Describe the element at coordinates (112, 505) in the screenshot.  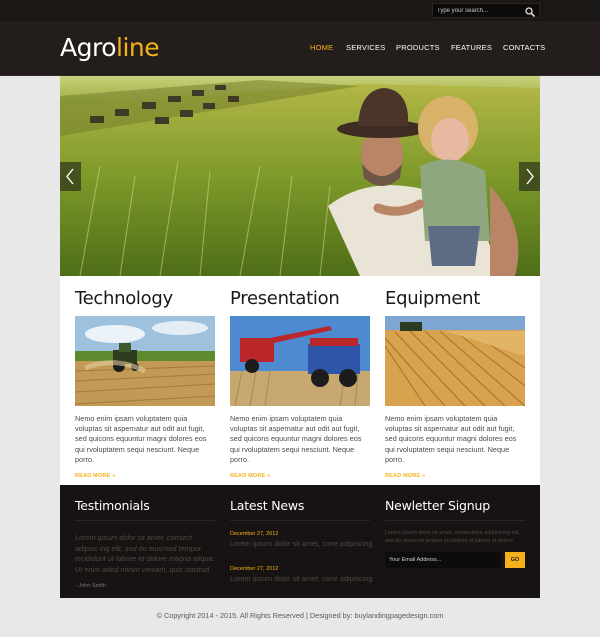
I see `testimonials-title: Testimonials` at that location.